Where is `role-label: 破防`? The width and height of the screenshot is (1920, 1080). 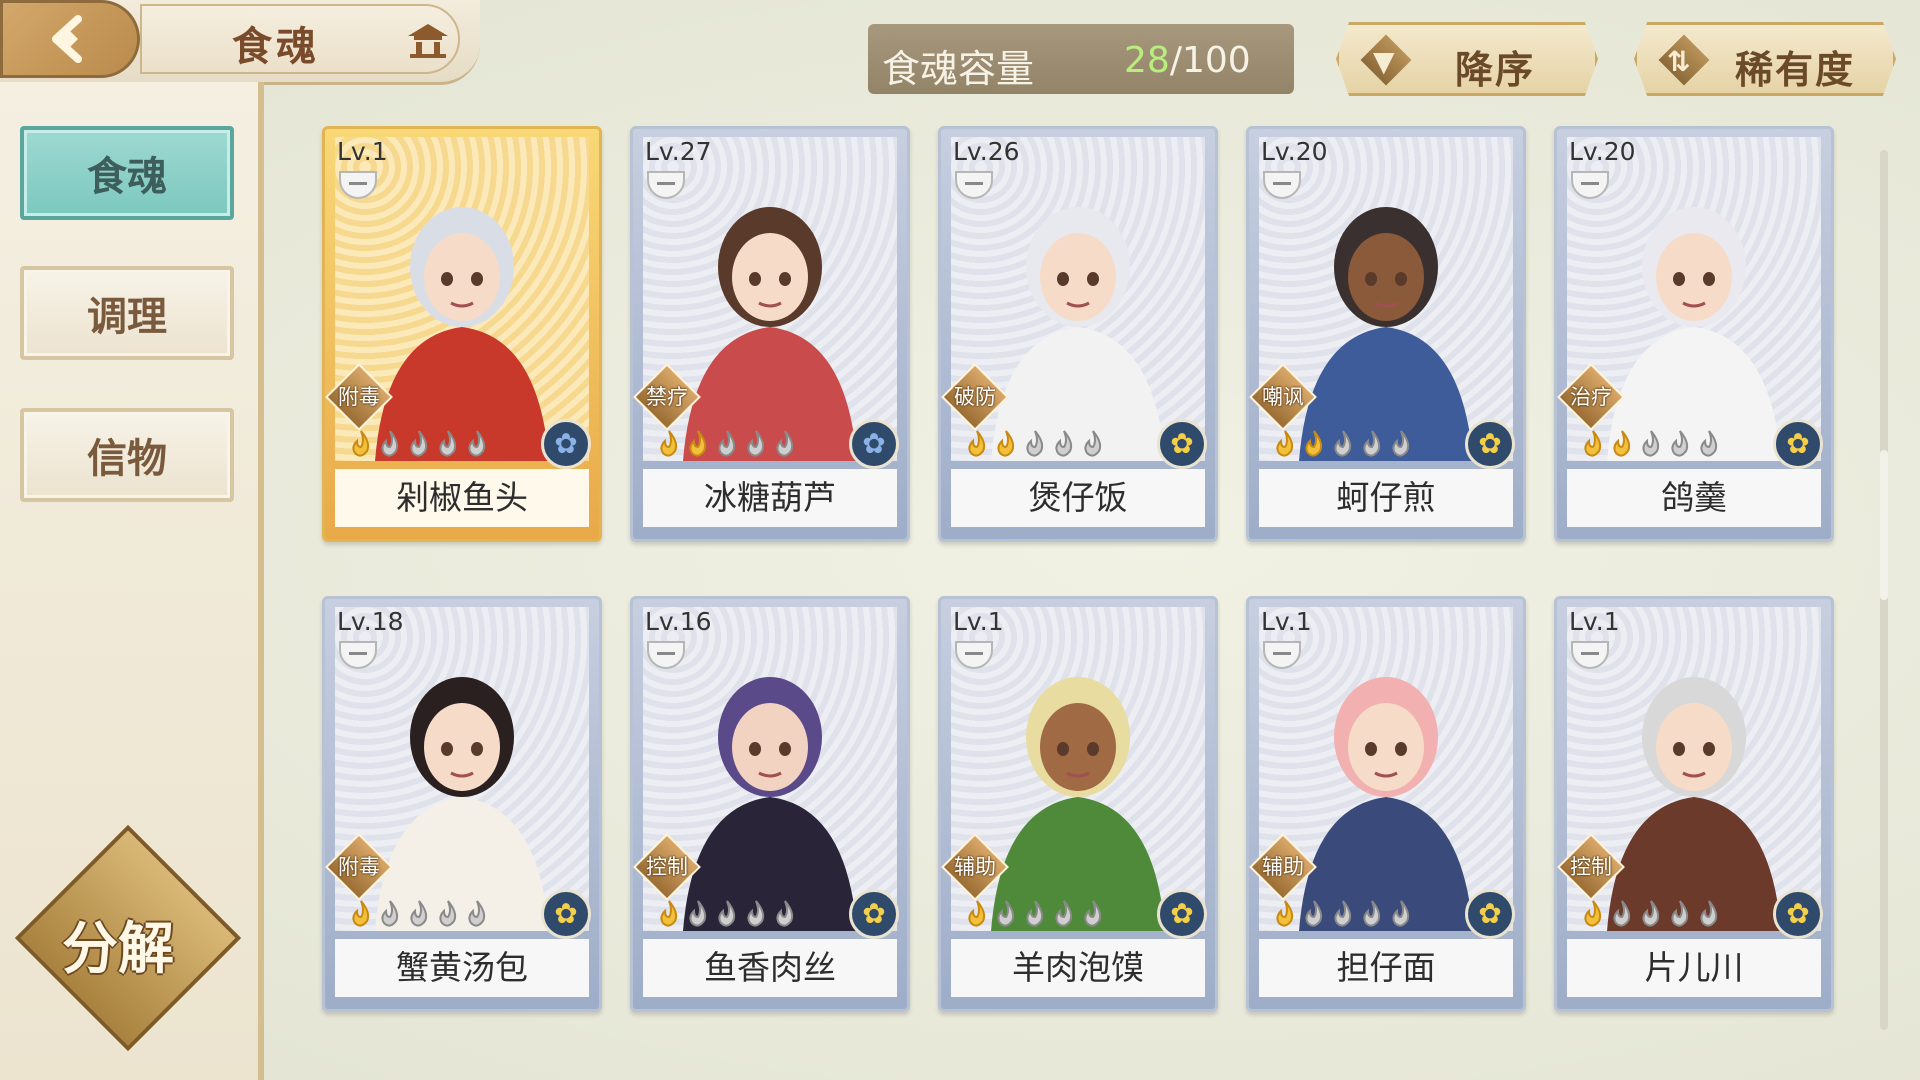
role-label: 破防 is located at coordinates (975, 397).